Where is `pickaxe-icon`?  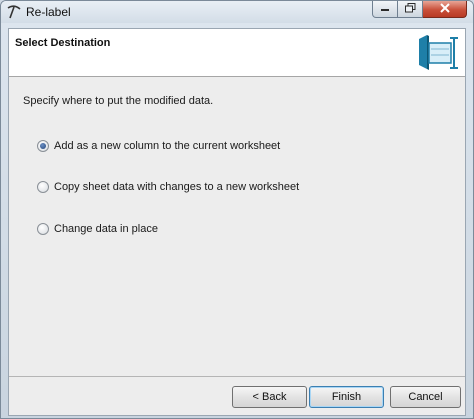 pickaxe-icon is located at coordinates (14, 12).